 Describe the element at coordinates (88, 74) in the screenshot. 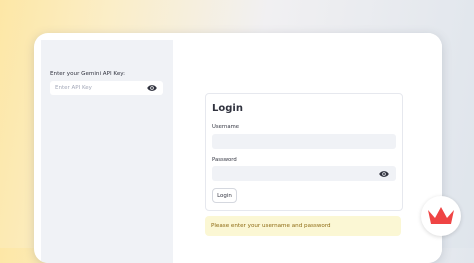

I see `api-key-label: Enter your Gemini API Key:` at that location.